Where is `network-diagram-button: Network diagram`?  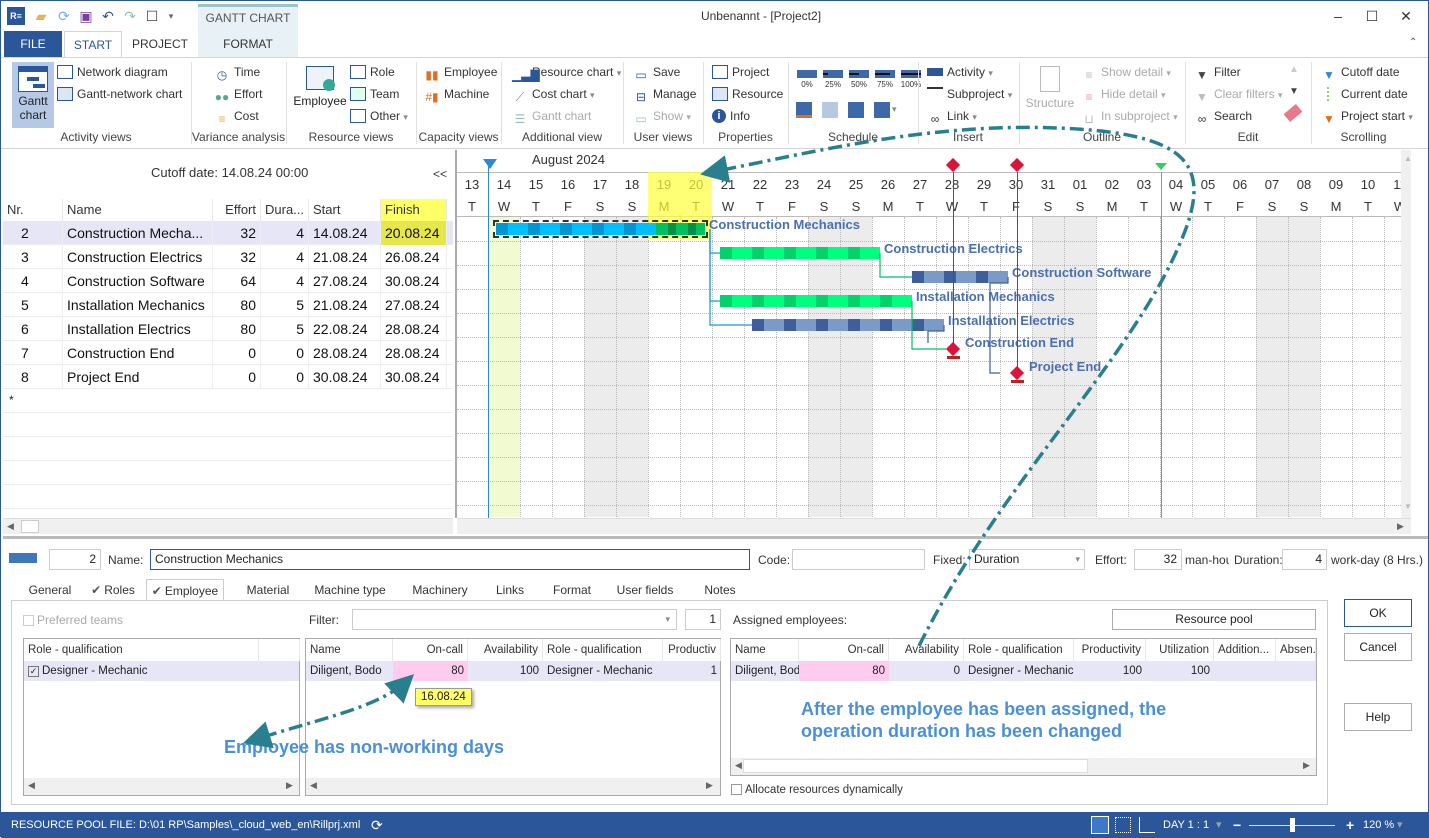
network-diagram-button: Network diagram is located at coordinates (112, 72).